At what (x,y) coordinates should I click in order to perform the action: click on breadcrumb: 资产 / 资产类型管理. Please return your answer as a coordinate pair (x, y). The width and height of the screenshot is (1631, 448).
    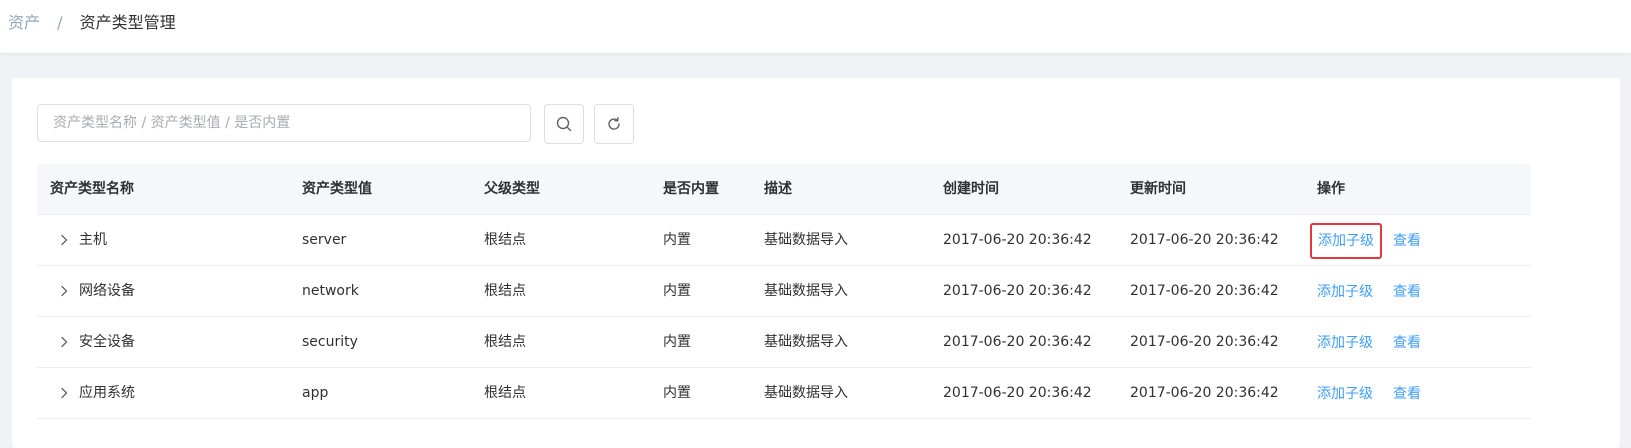
    Looking at the image, I should click on (92, 23).